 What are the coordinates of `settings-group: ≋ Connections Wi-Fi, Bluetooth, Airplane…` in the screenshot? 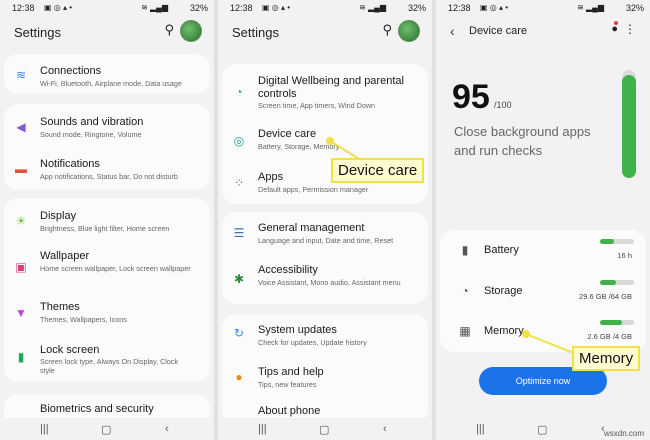 It's located at (107, 74).